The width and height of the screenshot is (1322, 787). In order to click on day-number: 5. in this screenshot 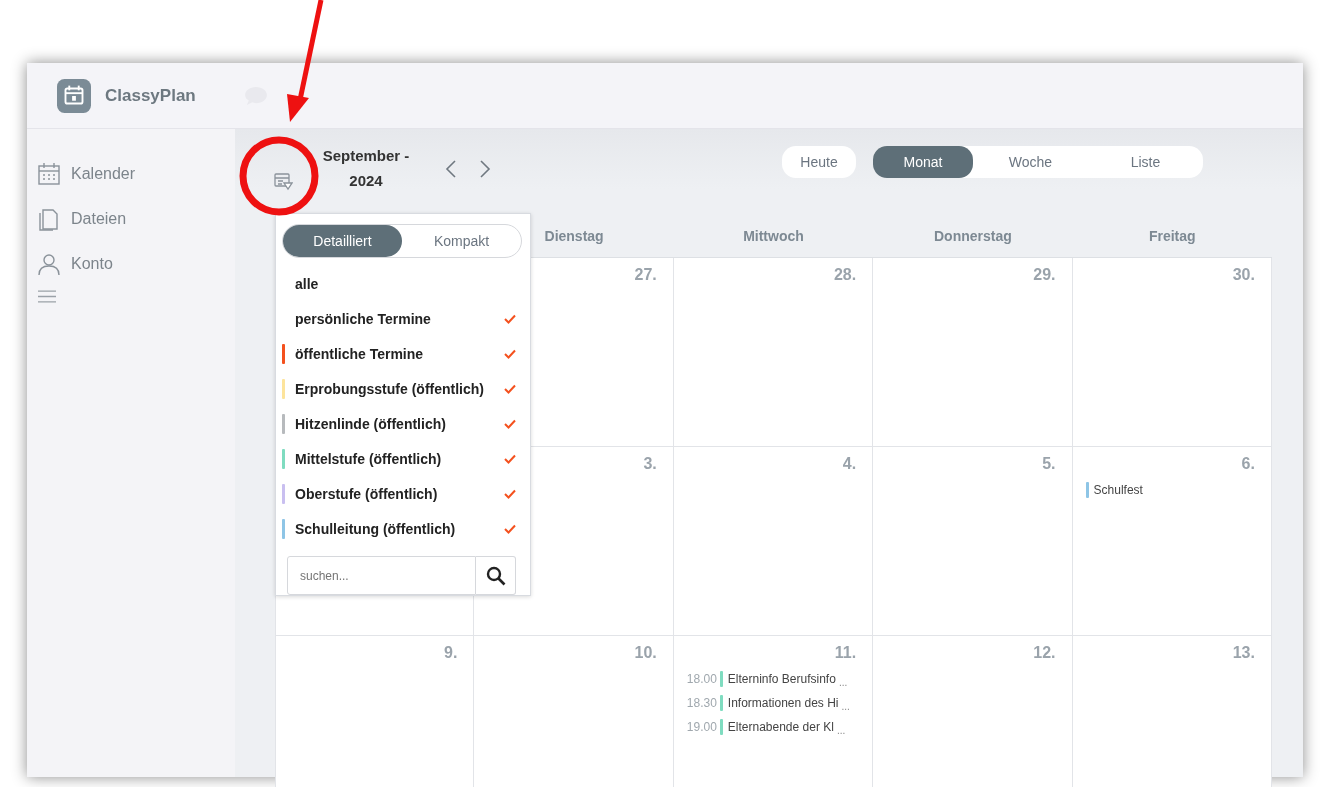, I will do `click(1049, 464)`.